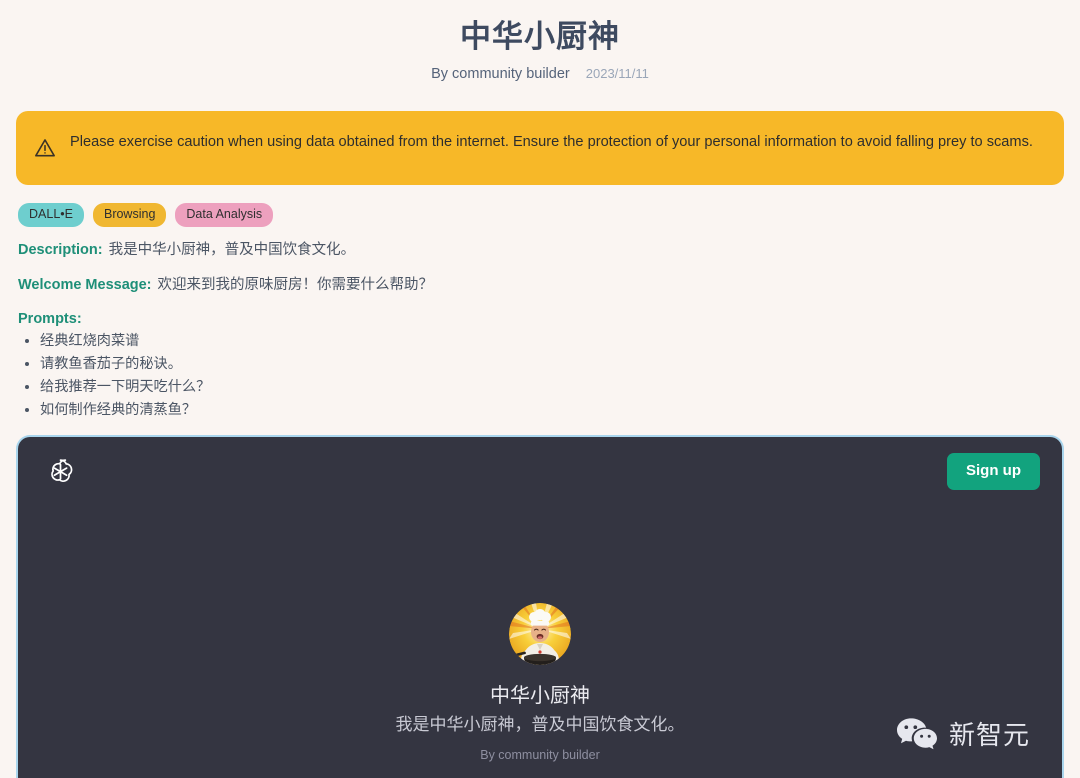 Image resolution: width=1080 pixels, height=778 pixels. Describe the element at coordinates (560, 387) in the screenshot. I see `list-item: 给我推荐一下明天吃什么？` at that location.